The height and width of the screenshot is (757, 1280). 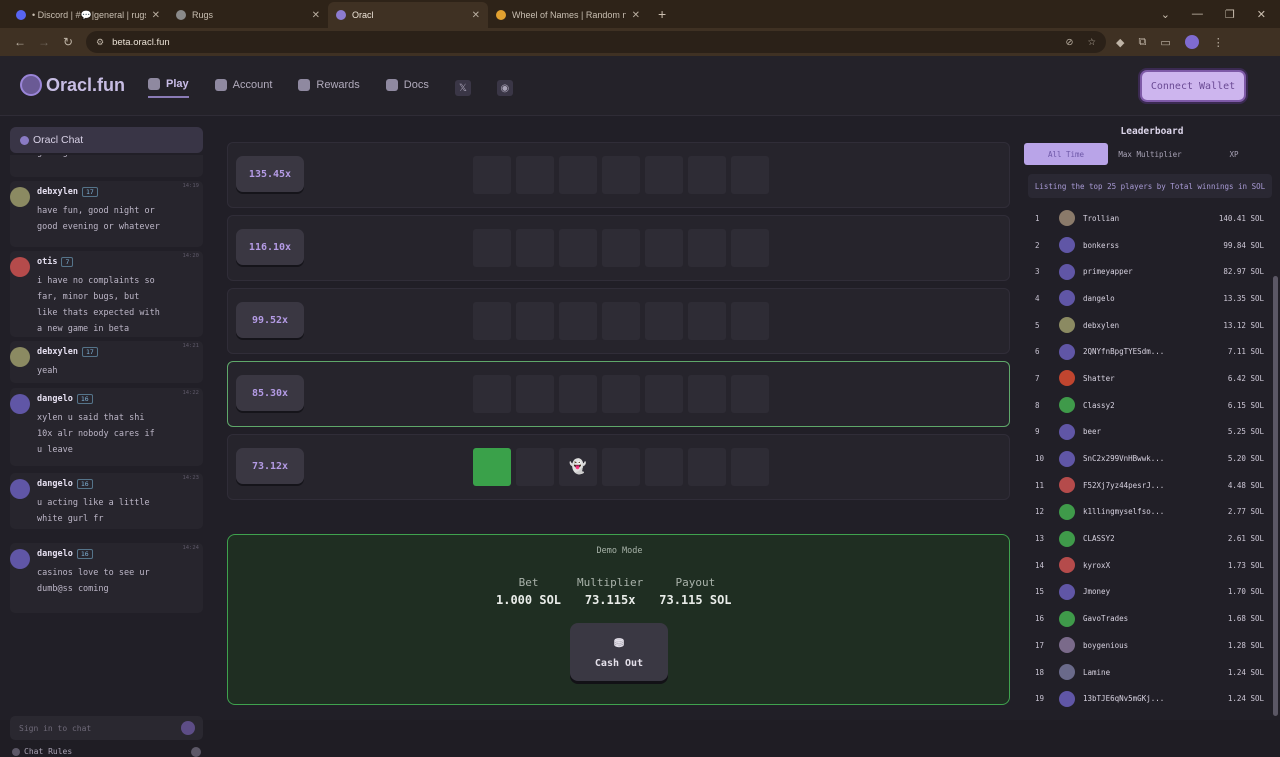 I want to click on menu-icon: ⋮, so click(x=1218, y=42).